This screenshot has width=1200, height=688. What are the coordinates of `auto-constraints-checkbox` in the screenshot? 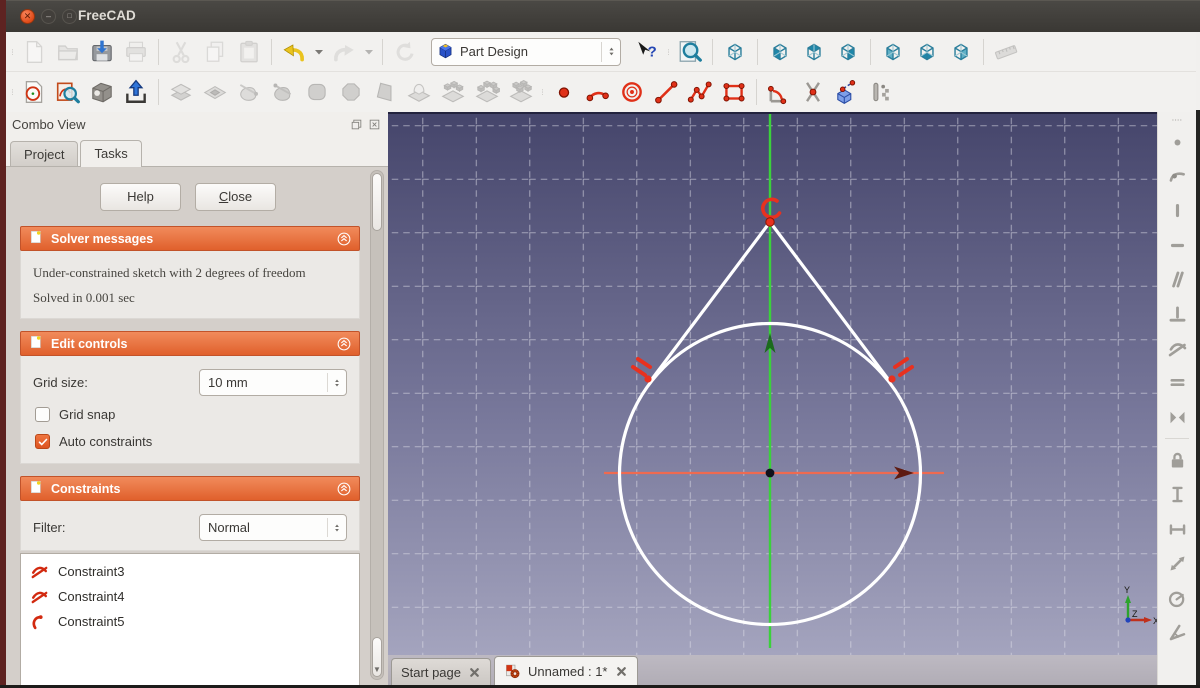 It's located at (42, 441).